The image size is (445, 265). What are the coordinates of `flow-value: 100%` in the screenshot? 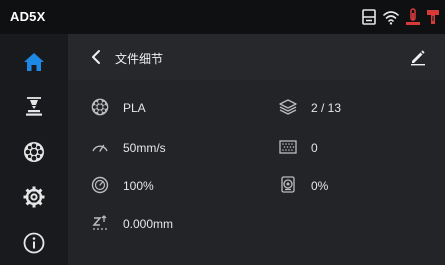 It's located at (138, 186).